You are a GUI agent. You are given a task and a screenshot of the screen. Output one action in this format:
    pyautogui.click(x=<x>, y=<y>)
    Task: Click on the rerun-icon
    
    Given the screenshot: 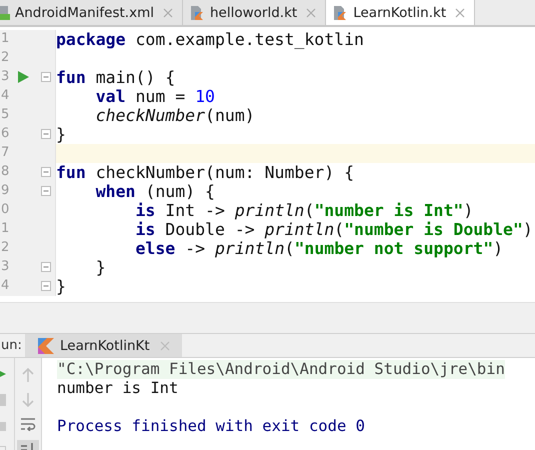 What is the action you would take?
    pyautogui.click(x=3, y=374)
    